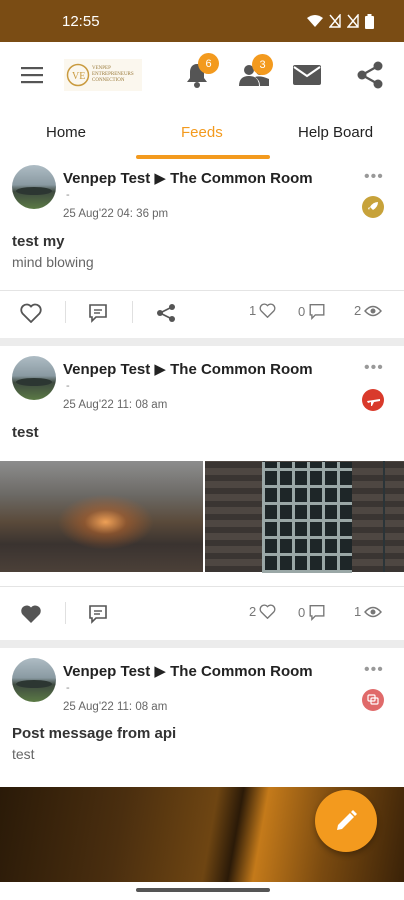  Describe the element at coordinates (358, 310) in the screenshot. I see `view-count-value: 2` at that location.